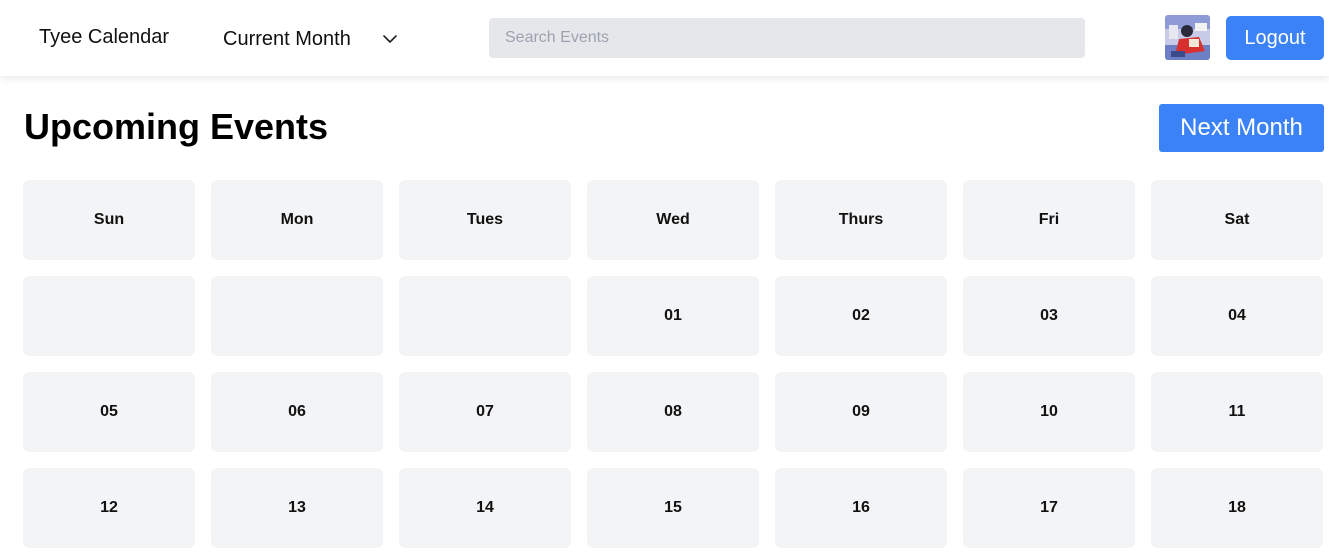 Image resolution: width=1329 pixels, height=558 pixels. Describe the element at coordinates (109, 220) in the screenshot. I see `weekday-header-sun: Sun` at that location.